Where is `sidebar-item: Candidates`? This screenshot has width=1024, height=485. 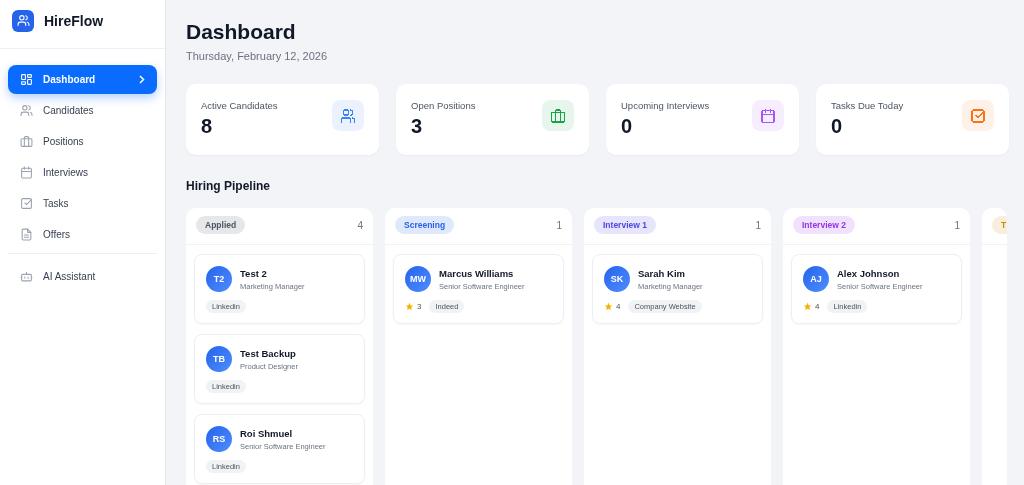 sidebar-item: Candidates is located at coordinates (82, 110).